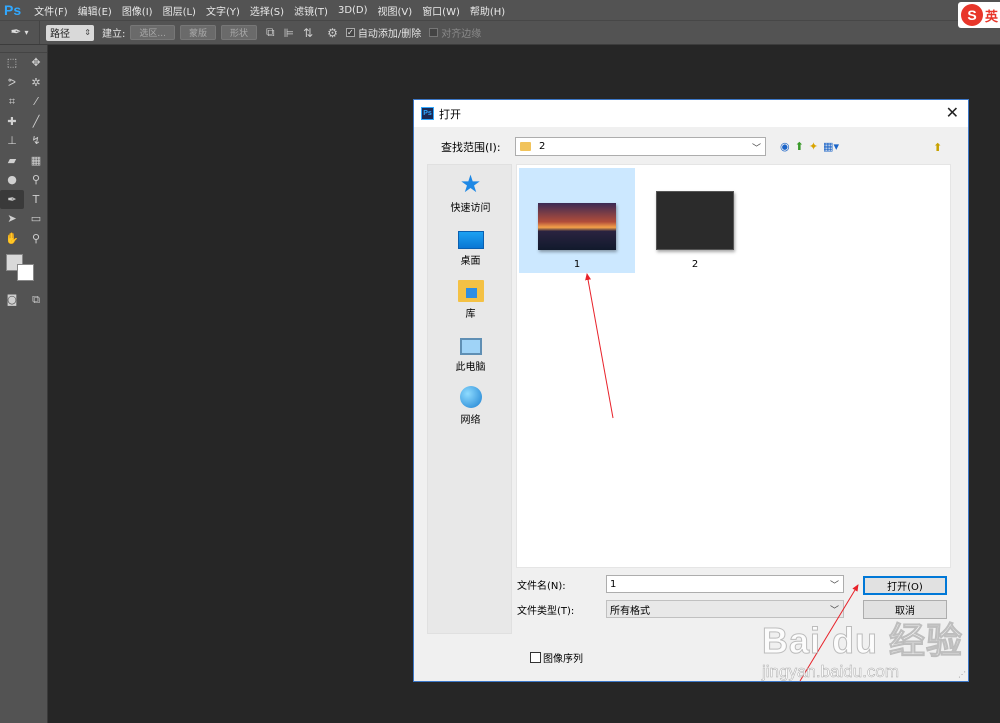 Image resolution: width=1000 pixels, height=723 pixels. What do you see at coordinates (470, 314) in the screenshot?
I see `place-label: 库` at bounding box center [470, 314].